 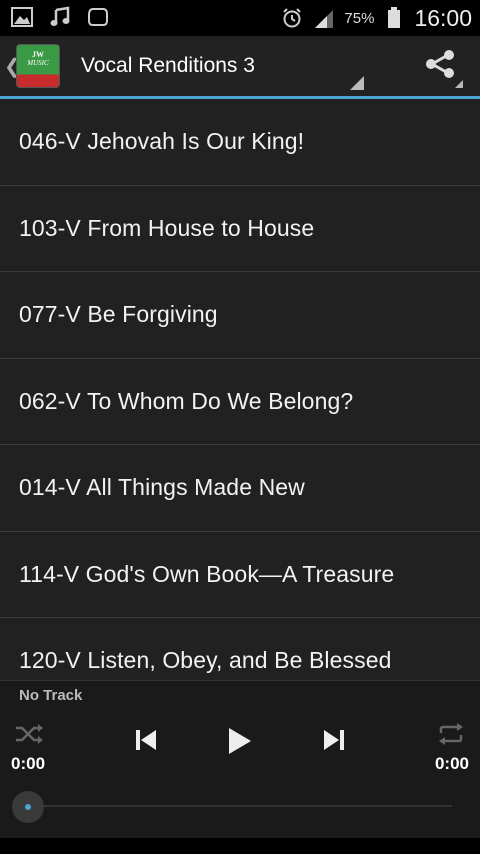 What do you see at coordinates (167, 227) in the screenshot?
I see `track-title: 103-V From House to House` at bounding box center [167, 227].